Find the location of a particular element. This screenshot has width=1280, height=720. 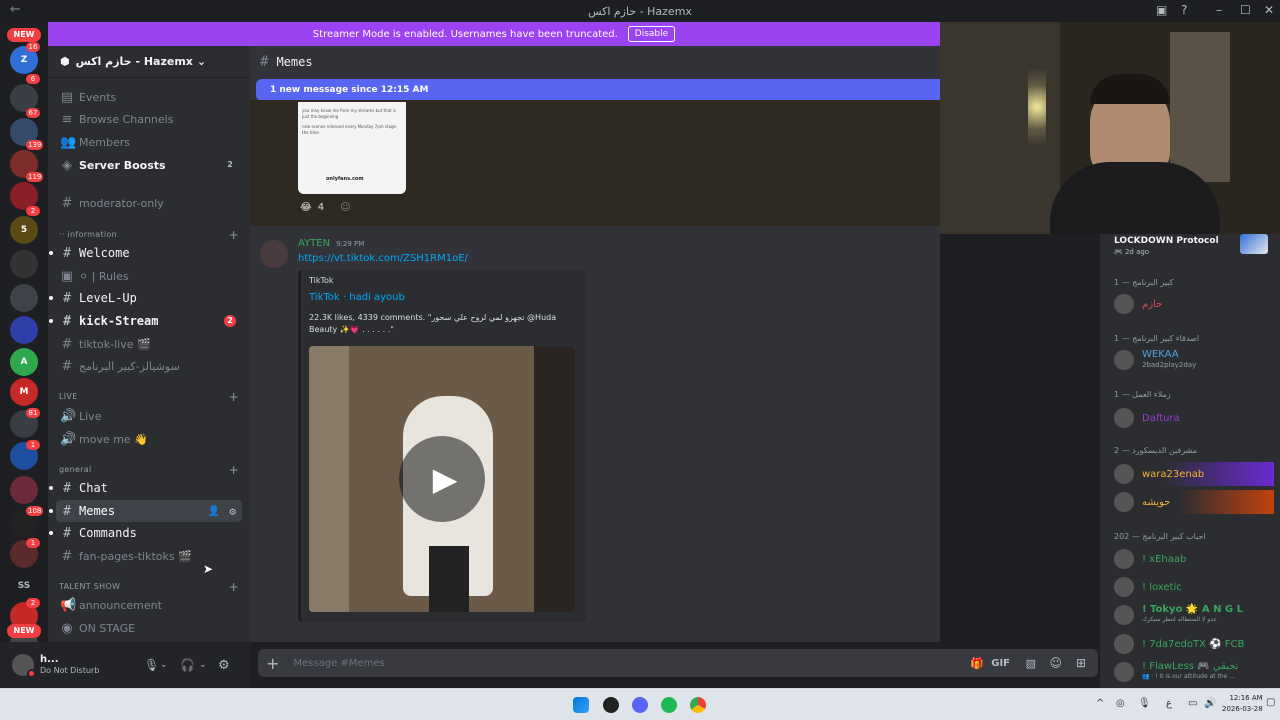

category-live: LIVE + is located at coordinates (149, 397).